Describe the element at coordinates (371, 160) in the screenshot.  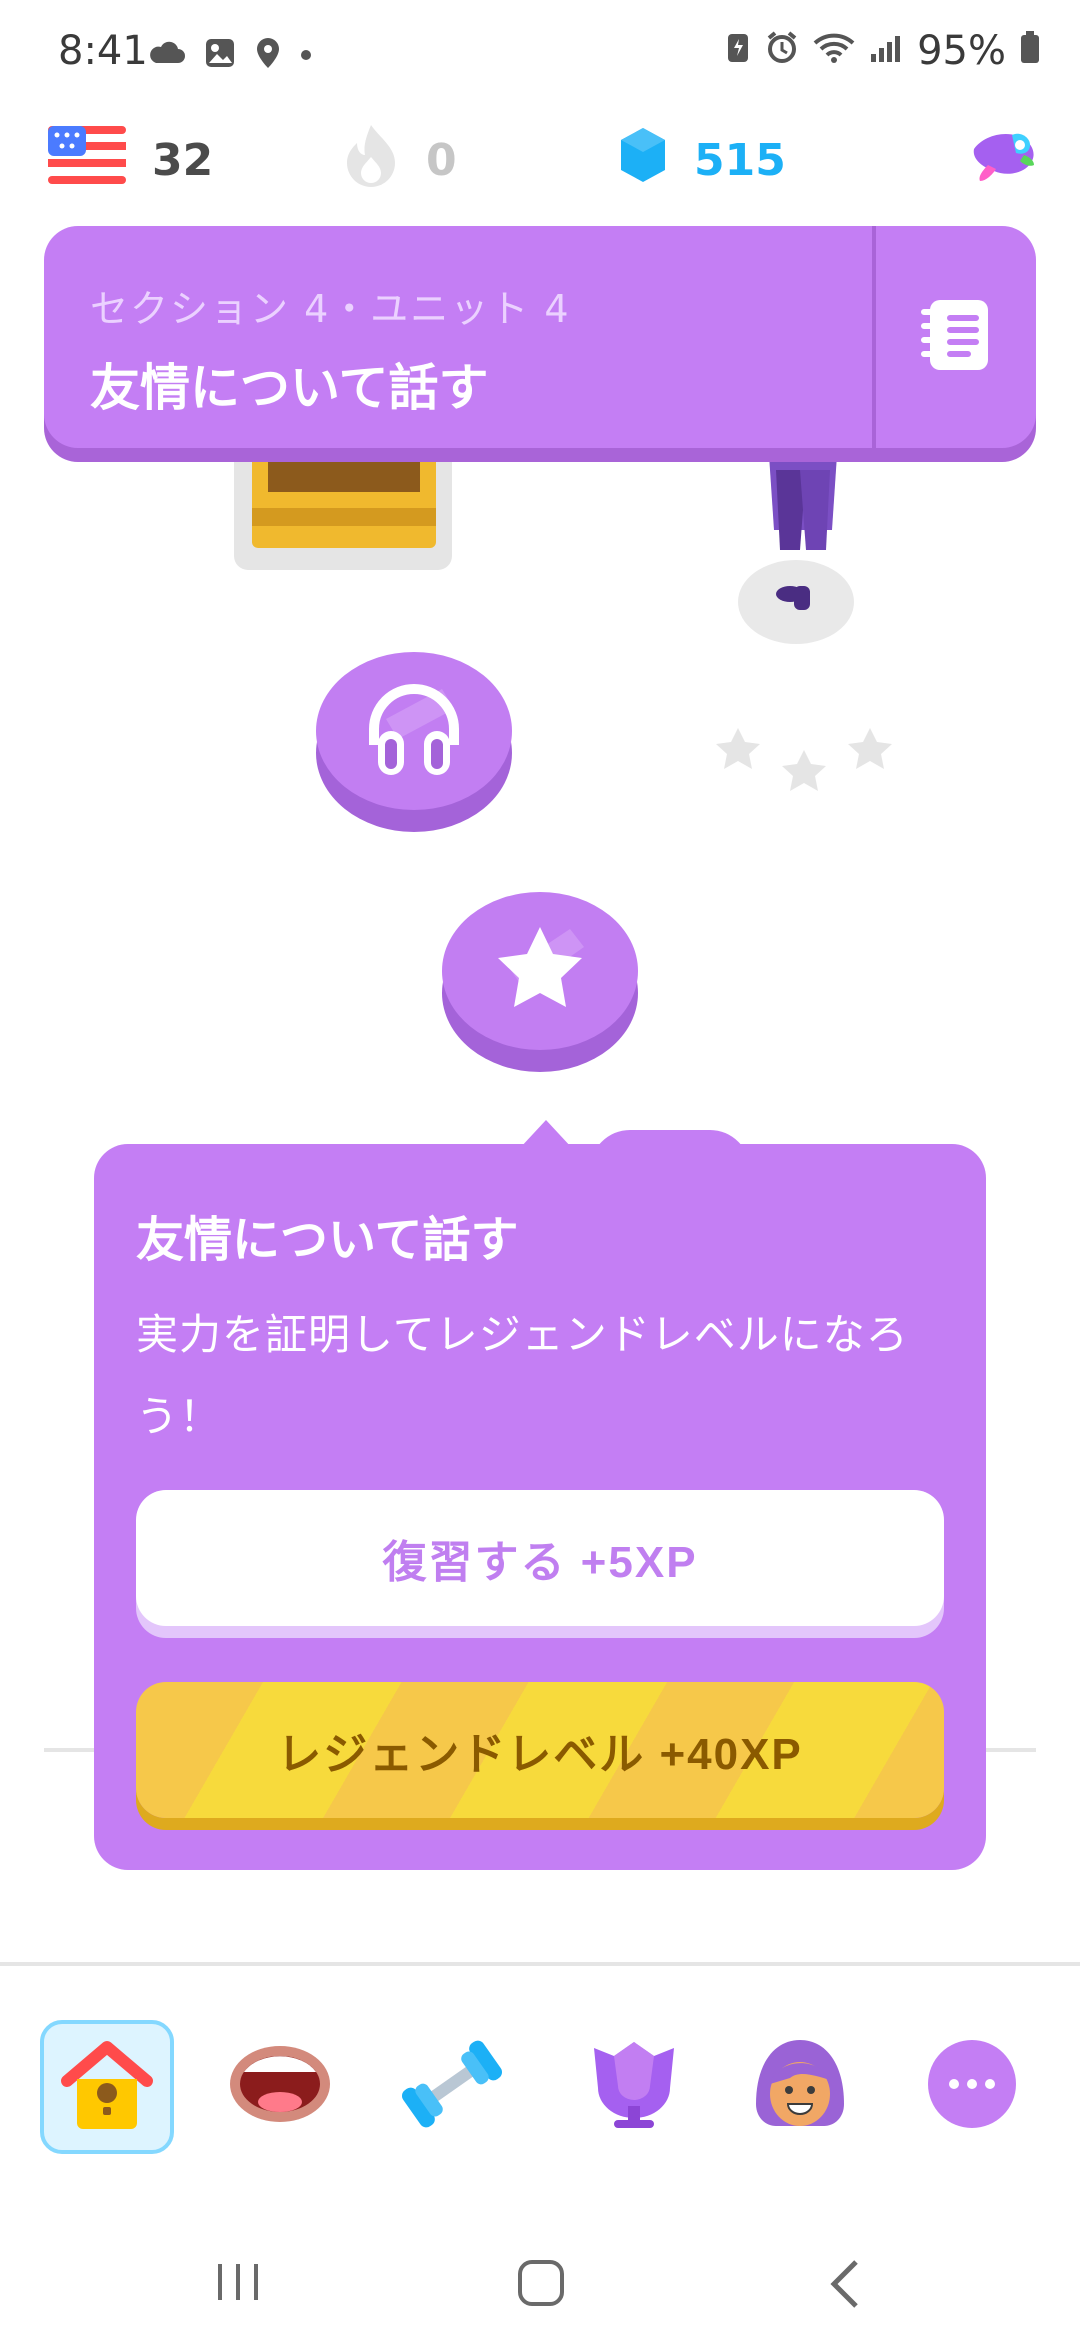
I see `flame-icon` at that location.